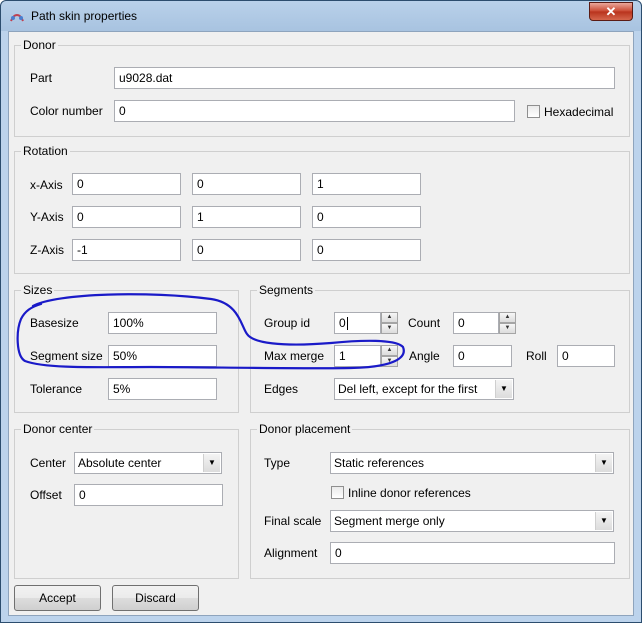 Image resolution: width=642 pixels, height=624 pixels. Describe the element at coordinates (162, 323) in the screenshot. I see `basesize-input: 100%` at that location.